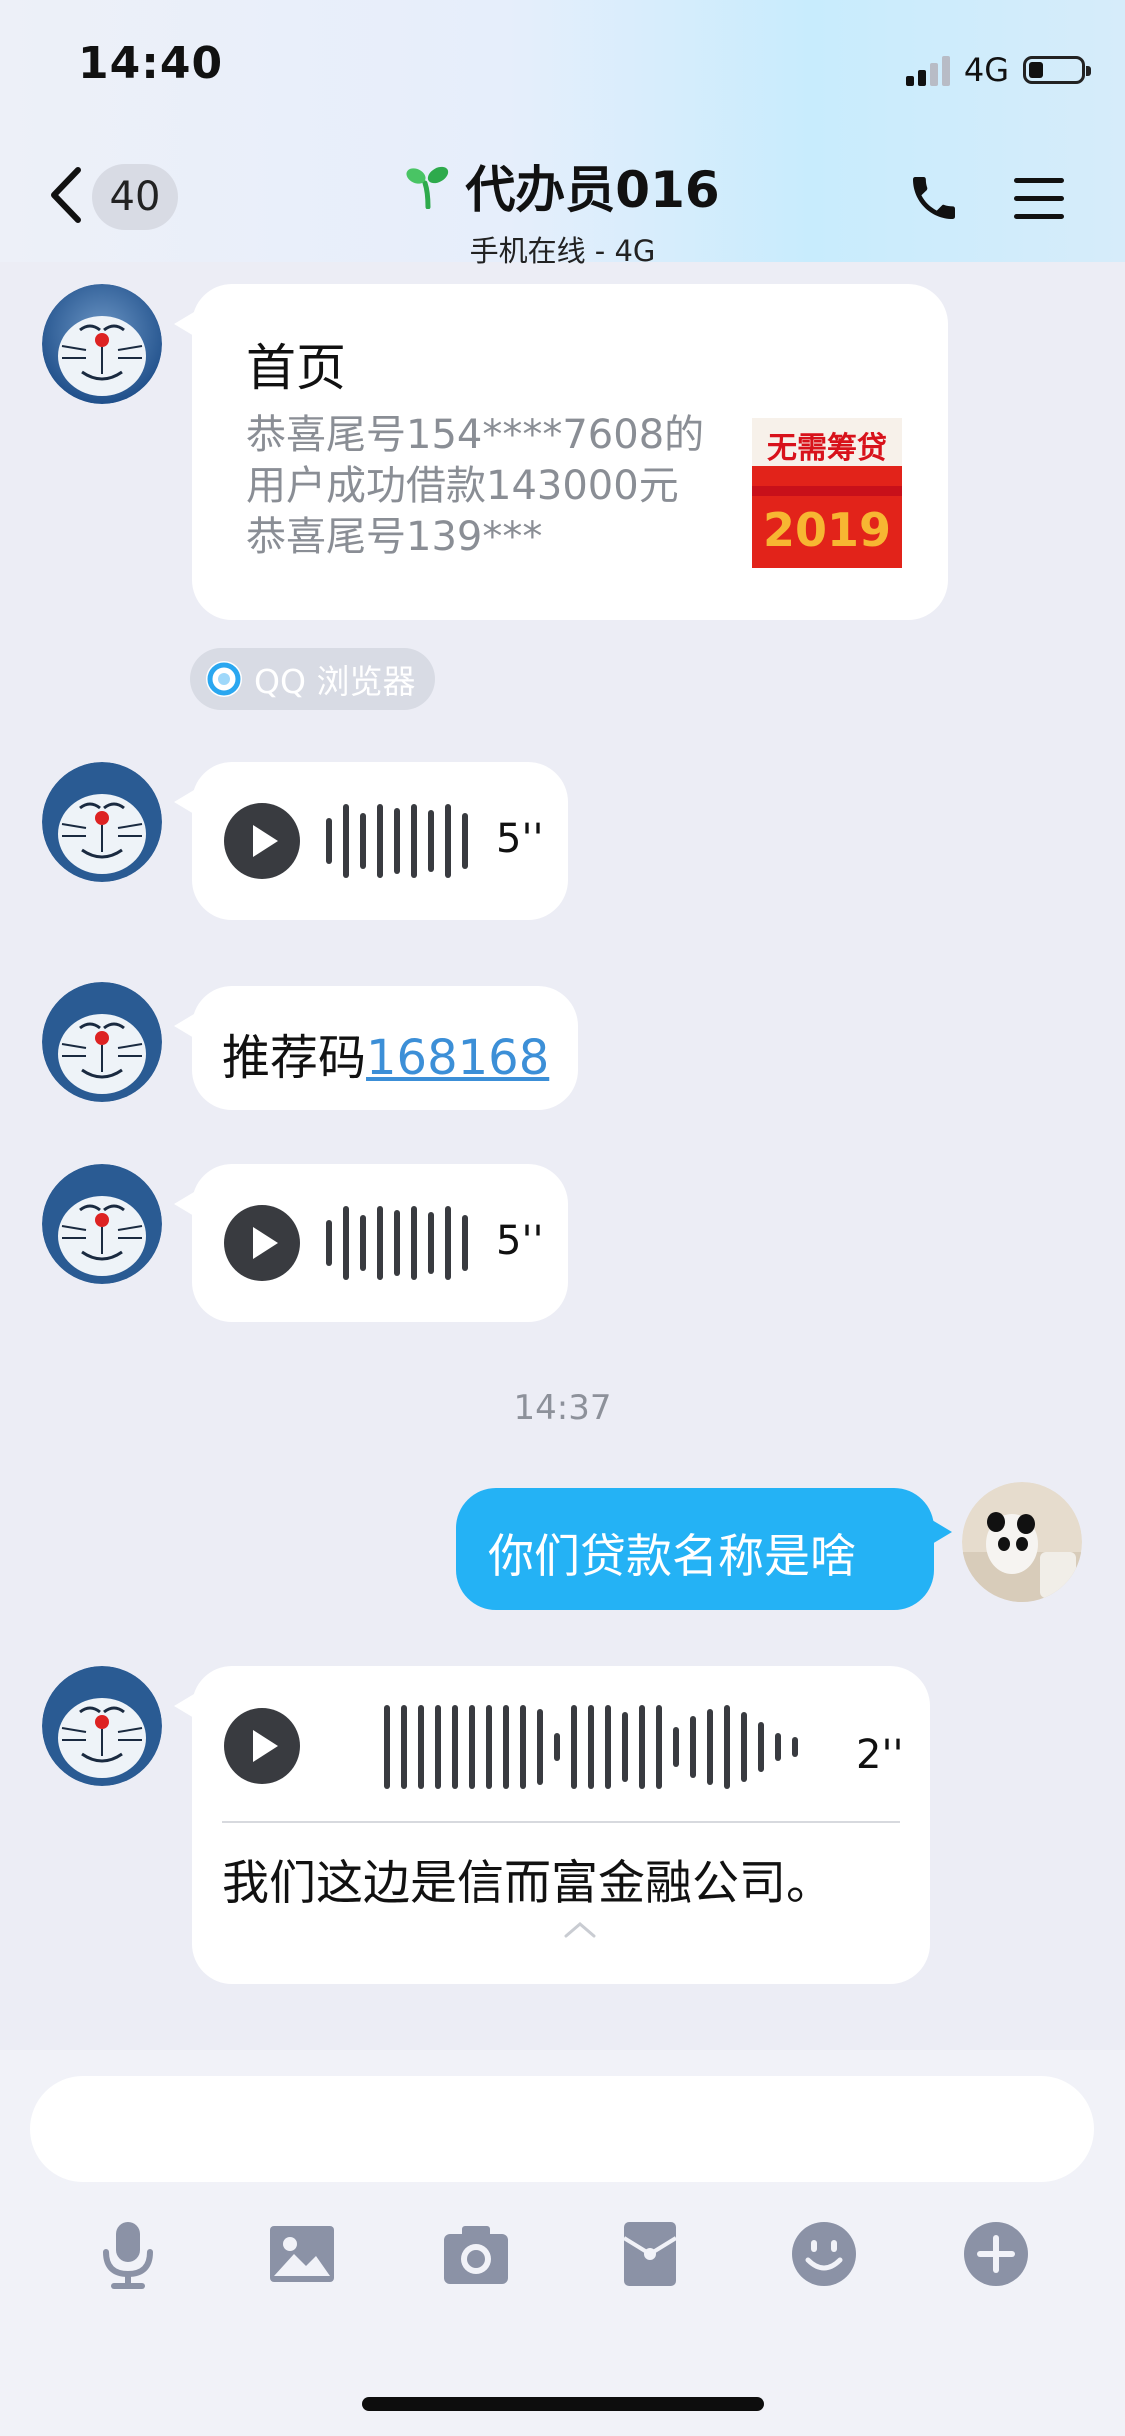 The width and height of the screenshot is (1125, 2436). I want to click on card-description: 恭喜尾号154****7608的用户成功借款143000元 恭喜尾号139***, so click(475, 486).